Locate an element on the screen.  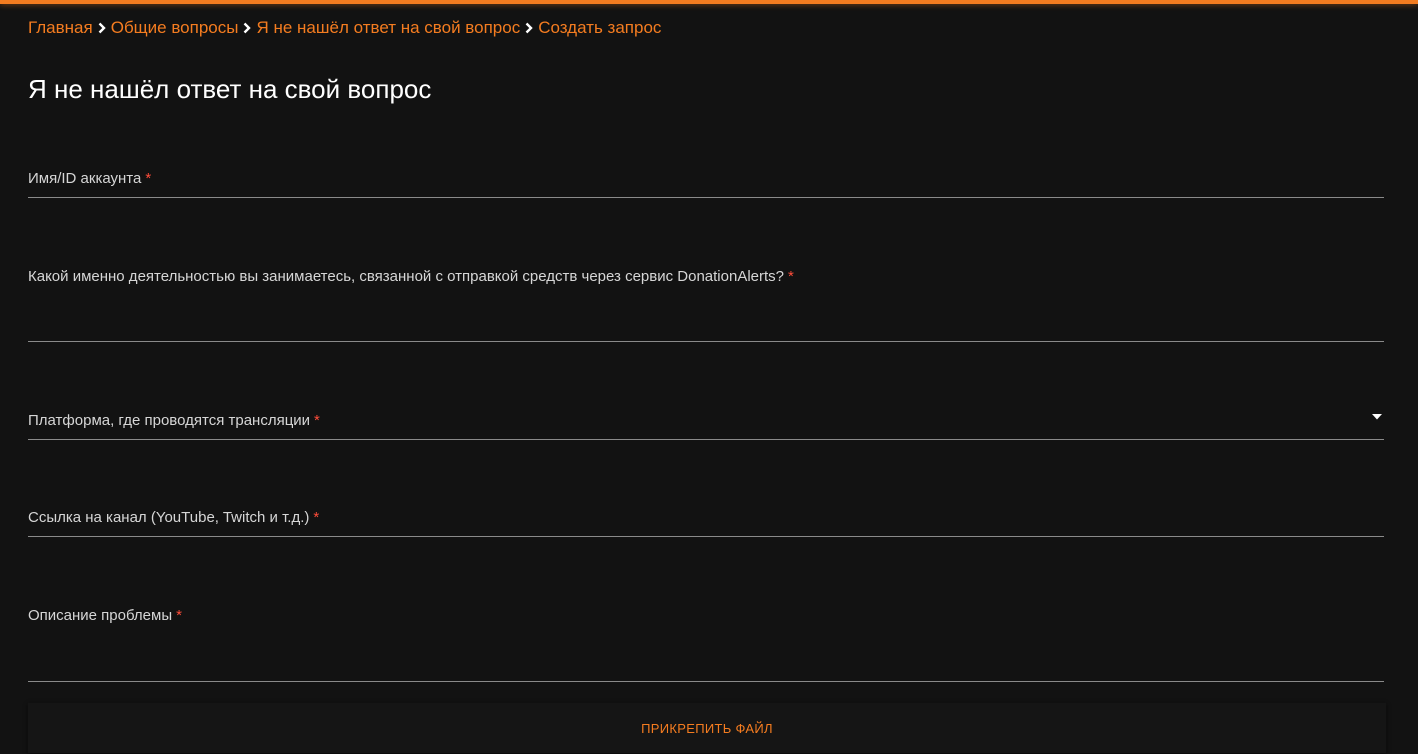
problem-description-label-text: Описание проблемы is located at coordinates (100, 615).